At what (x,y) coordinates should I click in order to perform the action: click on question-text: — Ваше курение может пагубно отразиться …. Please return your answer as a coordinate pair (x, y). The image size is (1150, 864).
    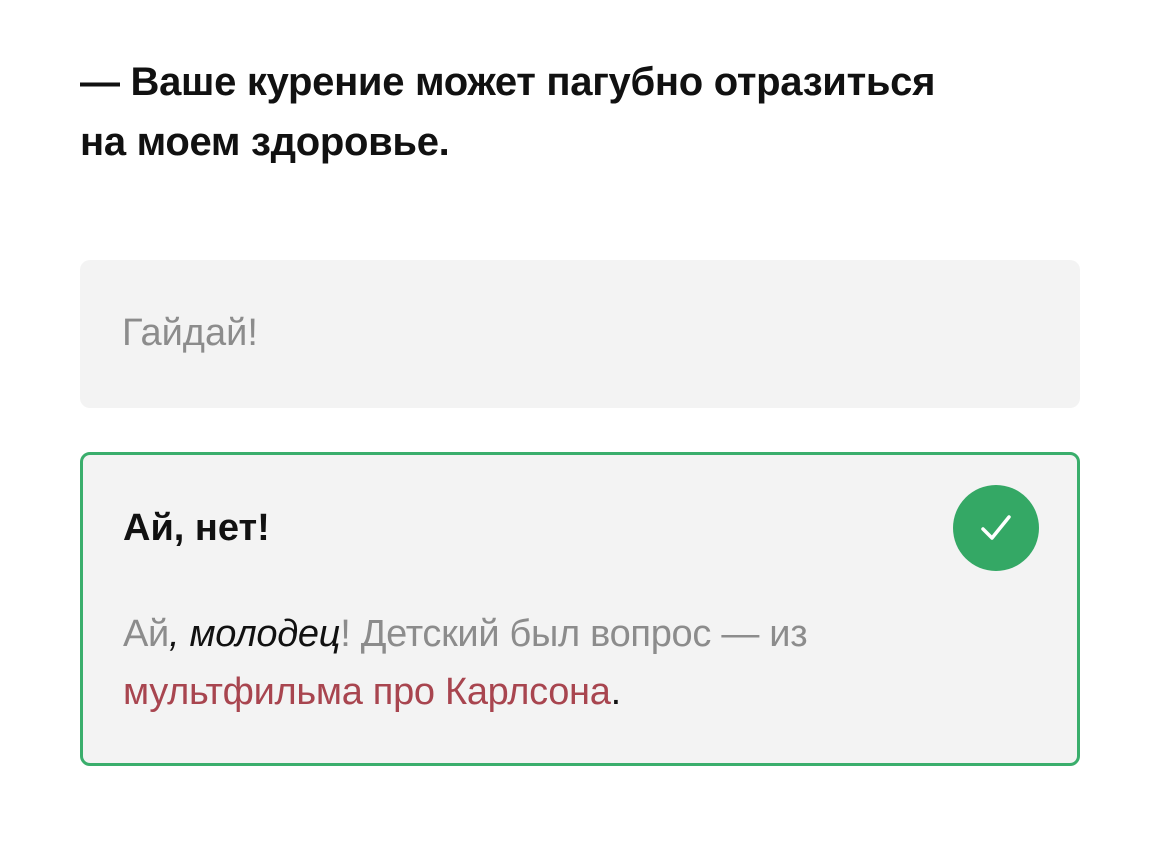
    Looking at the image, I should click on (585, 112).